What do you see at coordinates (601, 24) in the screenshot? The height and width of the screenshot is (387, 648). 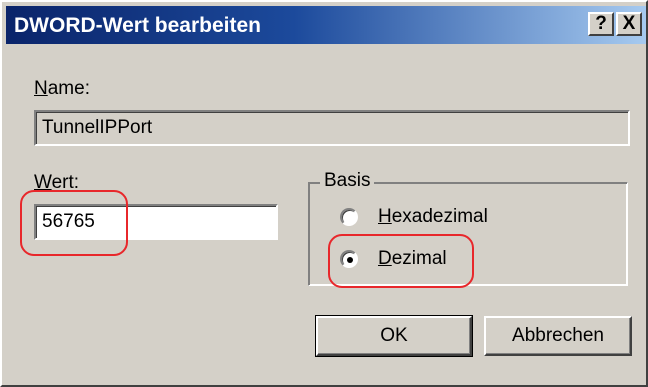 I see `help-button: ?` at bounding box center [601, 24].